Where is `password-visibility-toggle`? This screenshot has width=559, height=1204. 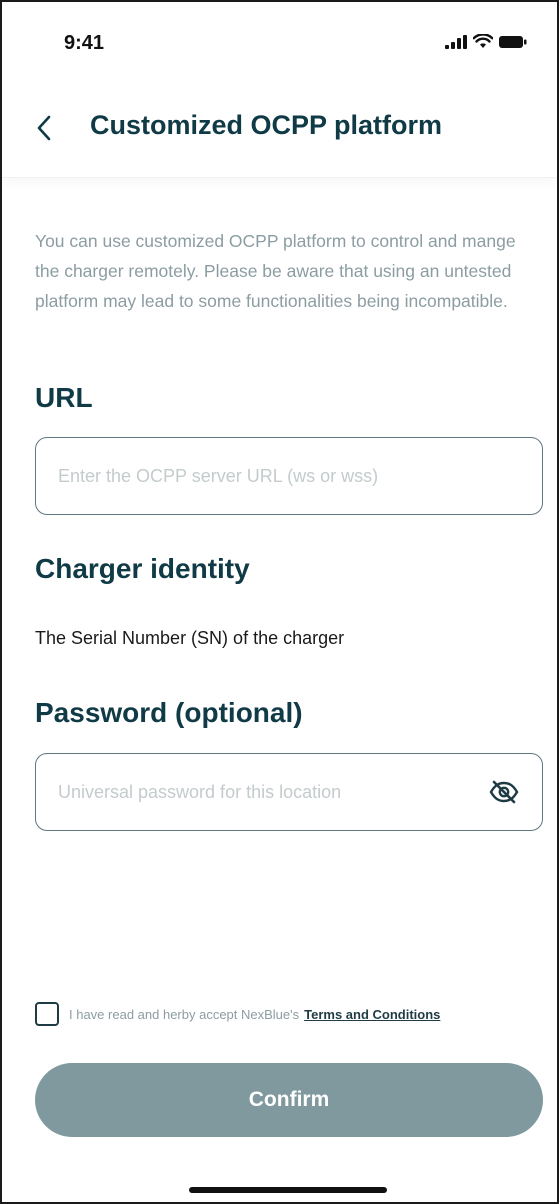
password-visibility-toggle is located at coordinates (504, 792).